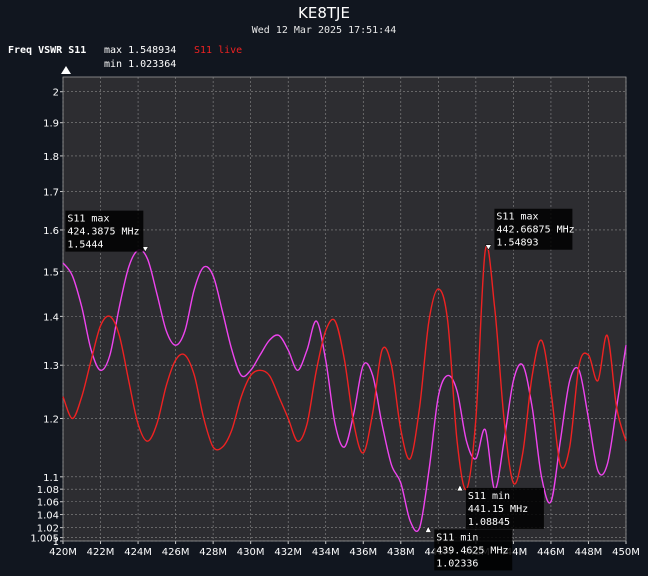  Describe the element at coordinates (535, 230) in the screenshot. I see `live-max-label-line: 442.66875 MHz` at that location.